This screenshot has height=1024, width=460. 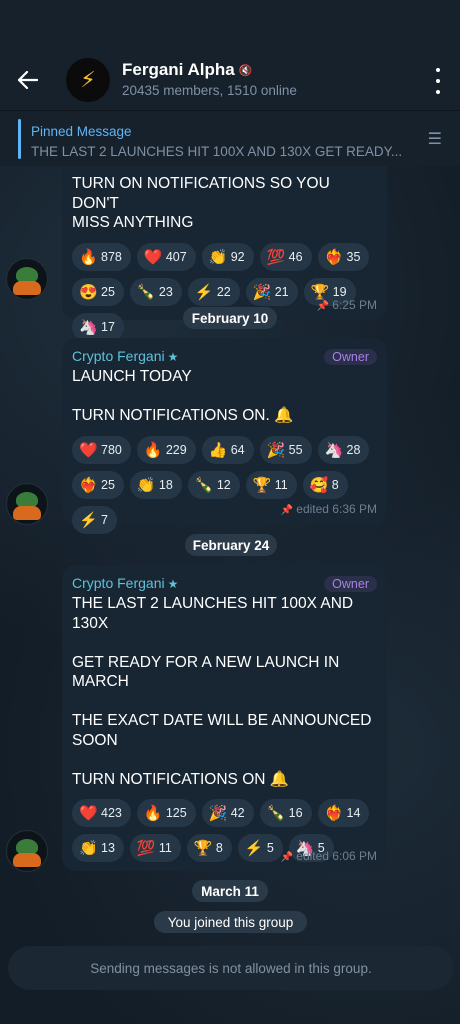 I want to click on message-meta: 📌 edited 6:36 PM, so click(x=329, y=509).